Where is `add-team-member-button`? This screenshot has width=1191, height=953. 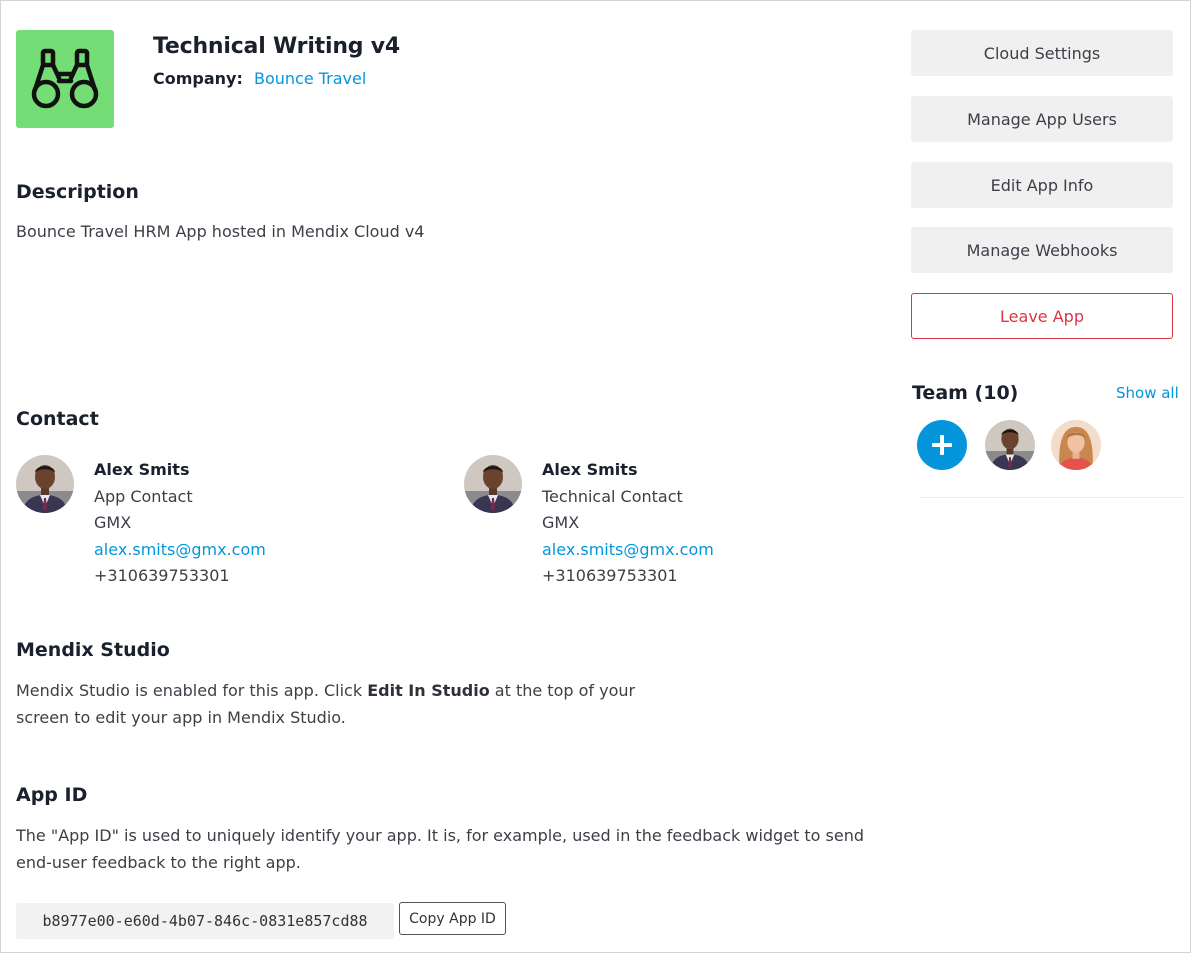 add-team-member-button is located at coordinates (942, 445).